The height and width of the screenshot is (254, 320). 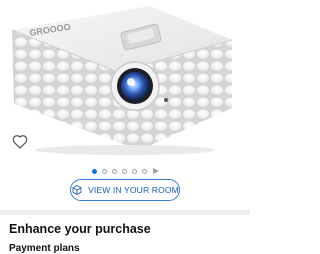 What do you see at coordinates (155, 171) in the screenshot?
I see `video-play-icon` at bounding box center [155, 171].